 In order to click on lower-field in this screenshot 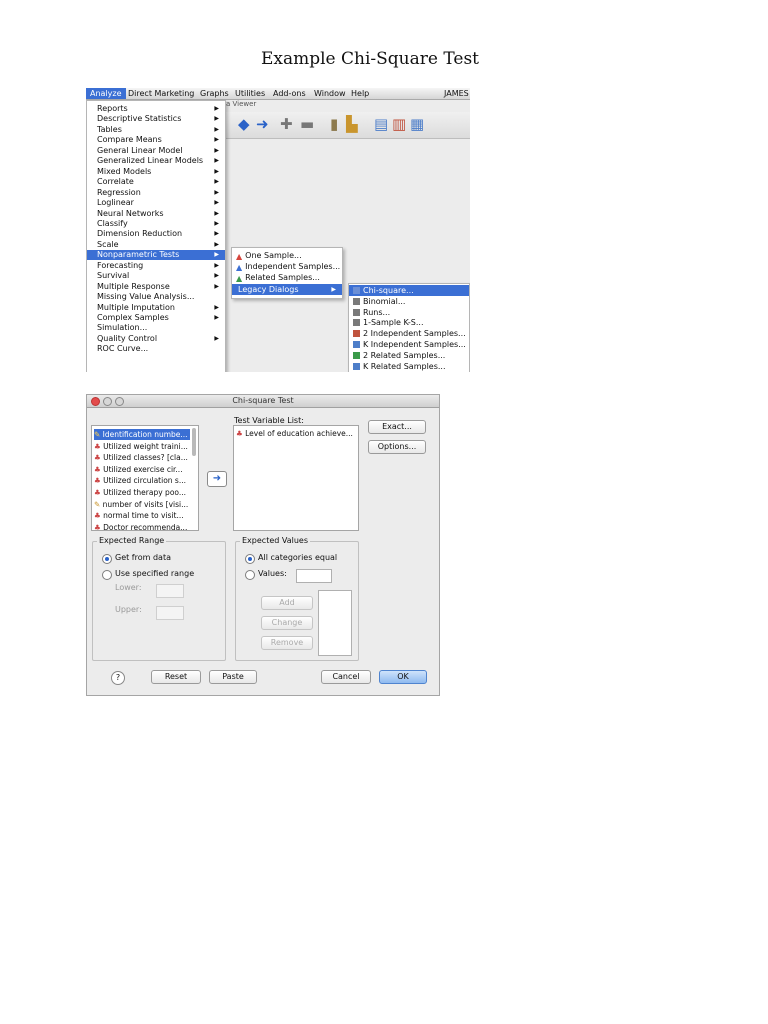, I will do `click(170, 591)`.